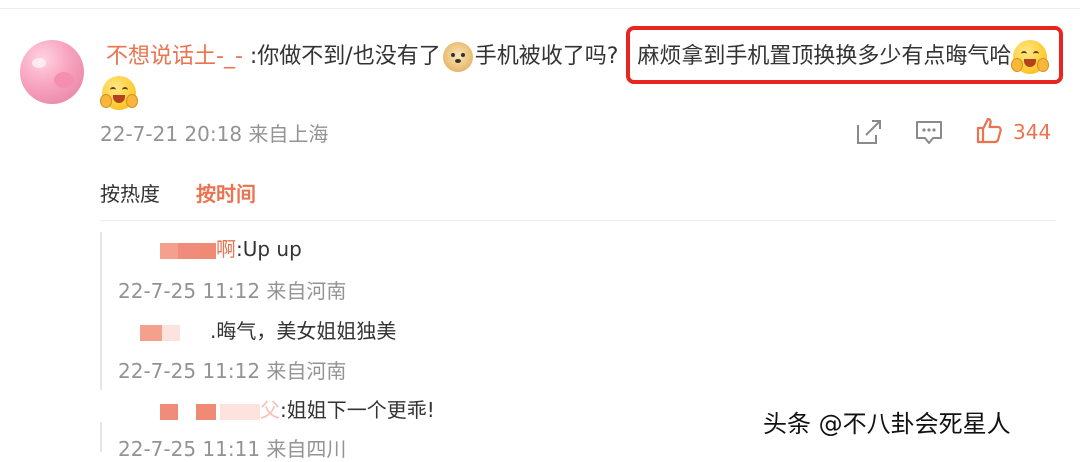 The width and height of the screenshot is (1080, 462). What do you see at coordinates (303, 331) in the screenshot?
I see `reply-text: .晦气，美女姐姐独美` at bounding box center [303, 331].